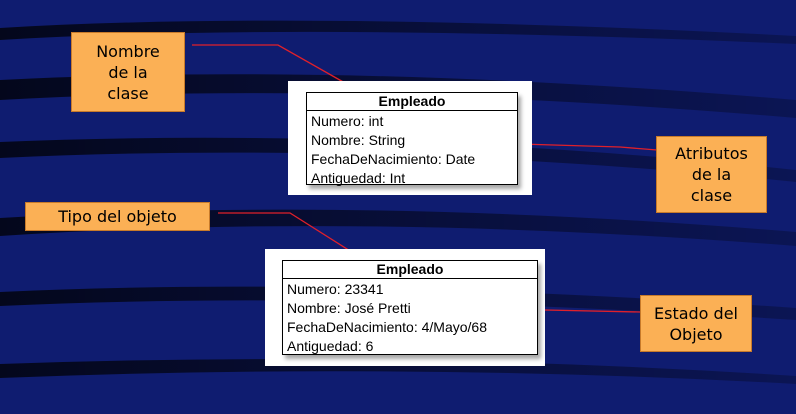 Image resolution: width=796 pixels, height=414 pixels. I want to click on object-attribute: Numero: 23341, so click(335, 289).